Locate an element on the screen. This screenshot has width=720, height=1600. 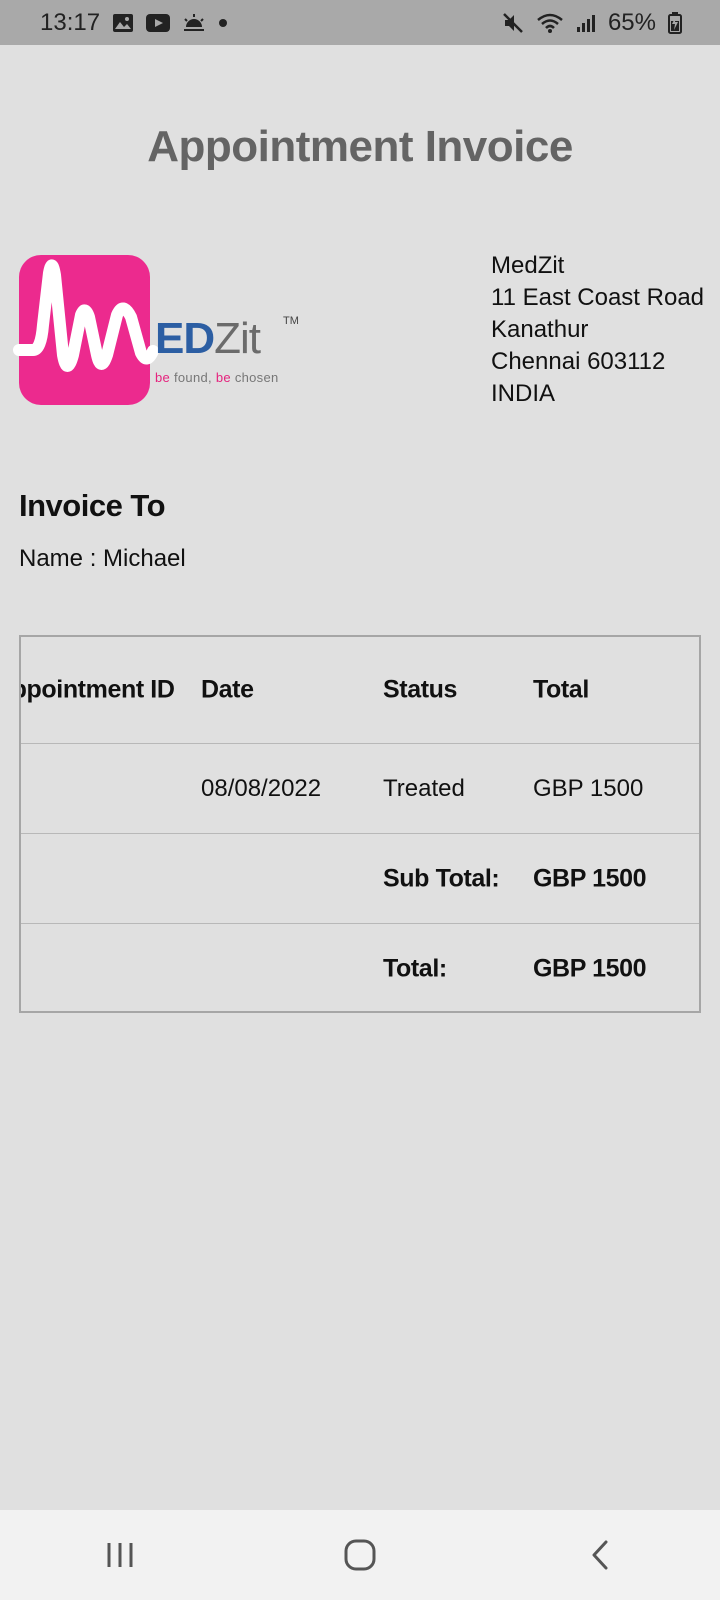
client-name: Name : Michael is located at coordinates (102, 558).